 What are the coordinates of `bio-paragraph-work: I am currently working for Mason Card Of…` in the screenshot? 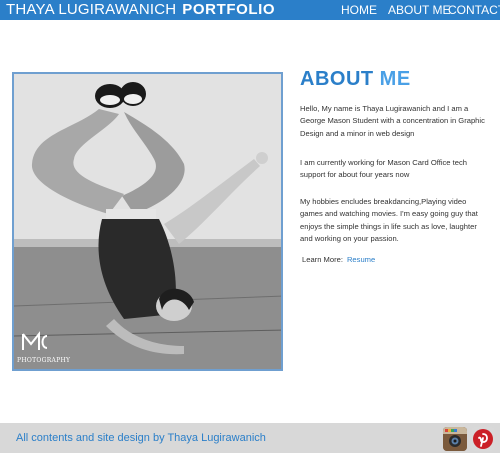 It's located at (383, 169).